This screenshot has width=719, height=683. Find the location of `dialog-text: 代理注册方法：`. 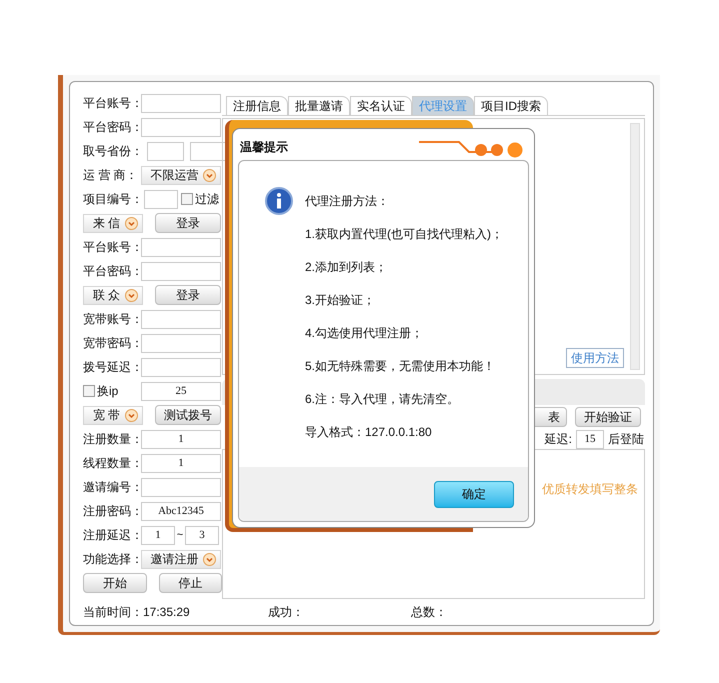

dialog-text: 代理注册方法： is located at coordinates (347, 201).